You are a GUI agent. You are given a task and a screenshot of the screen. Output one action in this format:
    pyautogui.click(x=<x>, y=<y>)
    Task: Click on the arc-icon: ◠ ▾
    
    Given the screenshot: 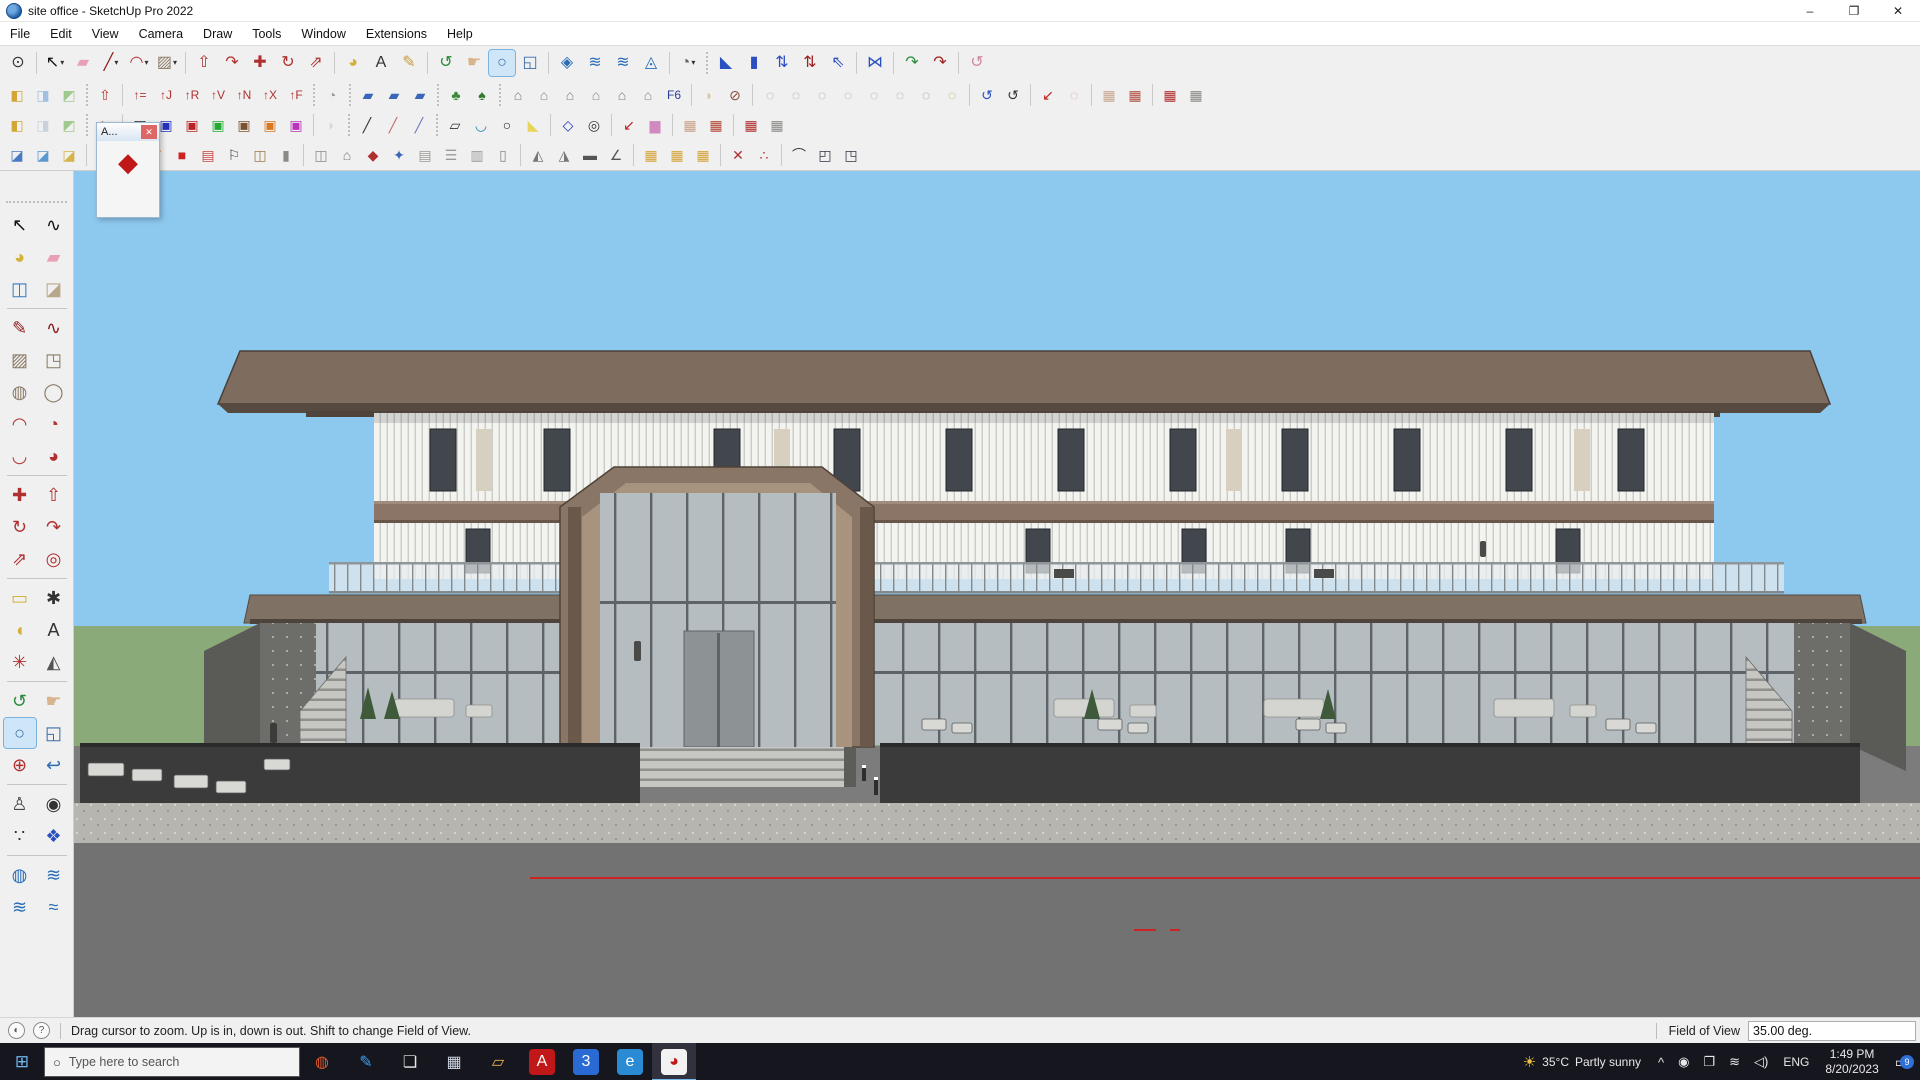 What is the action you would take?
    pyautogui.click(x=139, y=63)
    